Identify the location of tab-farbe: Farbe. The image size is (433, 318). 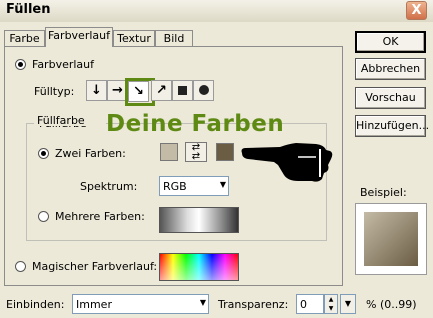
(24, 38).